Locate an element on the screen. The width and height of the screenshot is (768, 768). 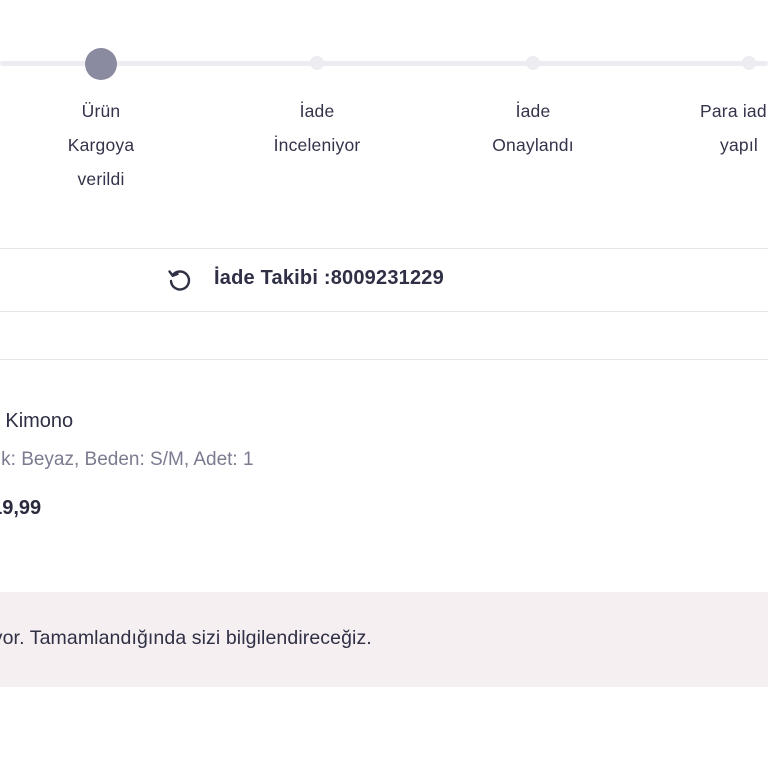
step-label-line: Para iad is located at coordinates (733, 111).